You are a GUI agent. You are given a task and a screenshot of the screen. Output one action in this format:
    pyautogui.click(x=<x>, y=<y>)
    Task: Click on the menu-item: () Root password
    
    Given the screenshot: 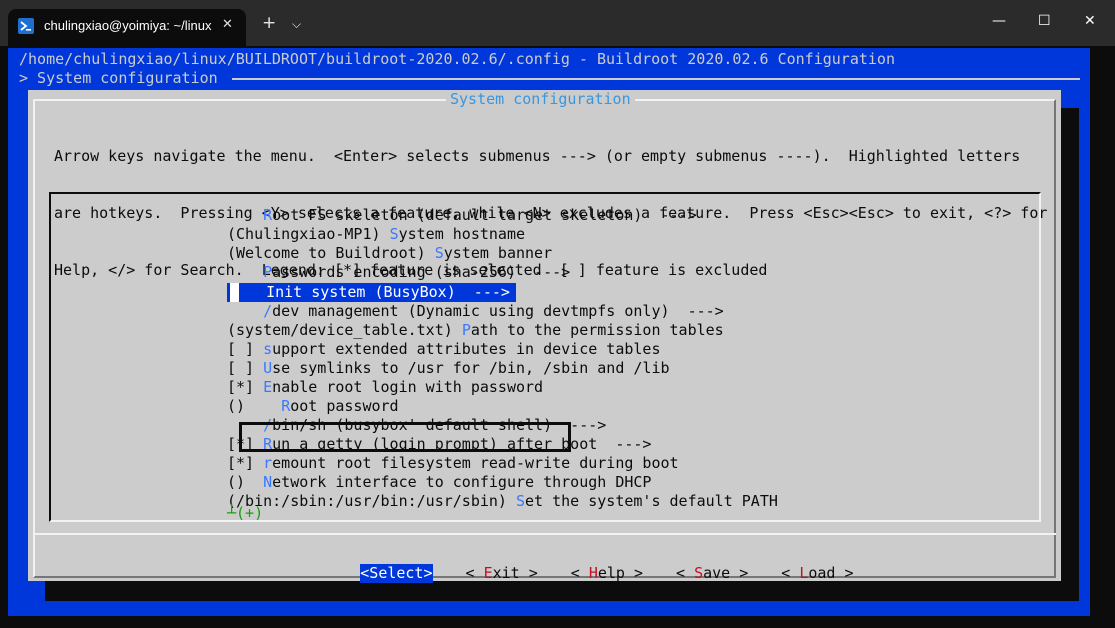 What is the action you would take?
    pyautogui.click(x=502, y=406)
    